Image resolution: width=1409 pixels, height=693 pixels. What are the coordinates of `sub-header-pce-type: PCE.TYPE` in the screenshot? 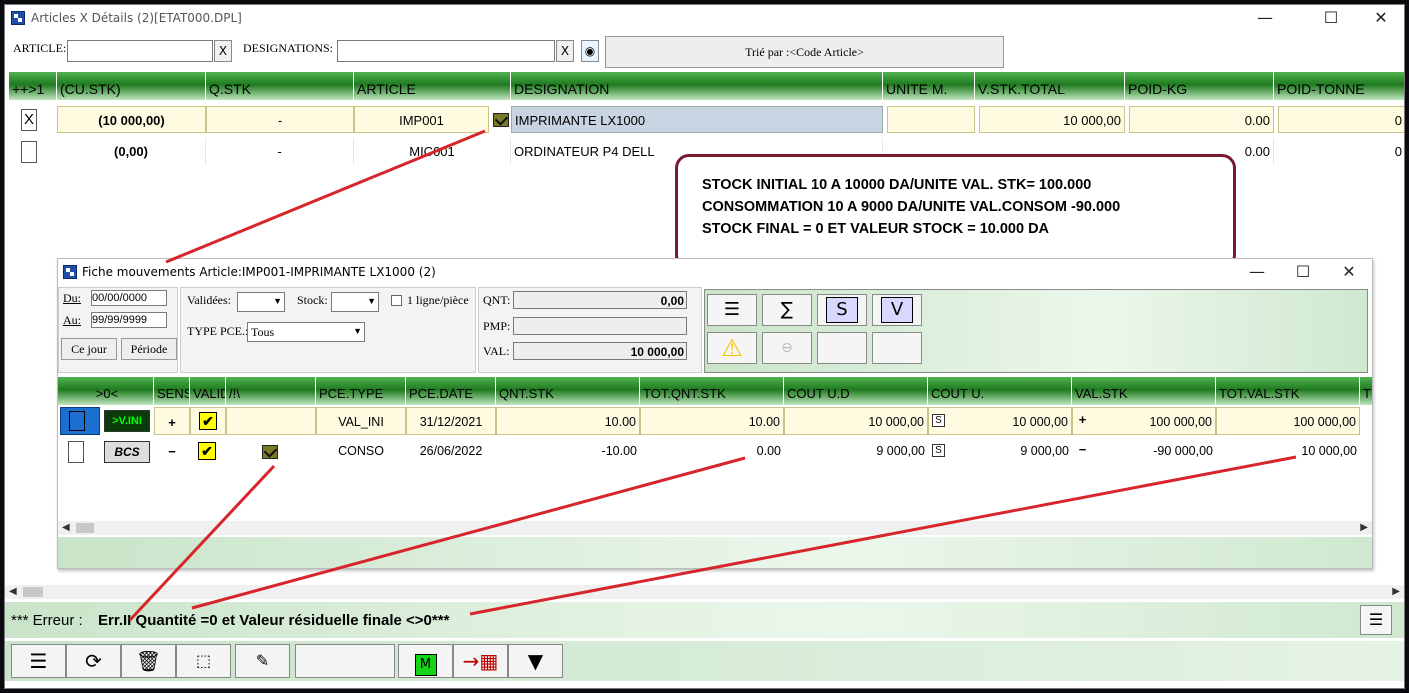 It's located at (361, 391).